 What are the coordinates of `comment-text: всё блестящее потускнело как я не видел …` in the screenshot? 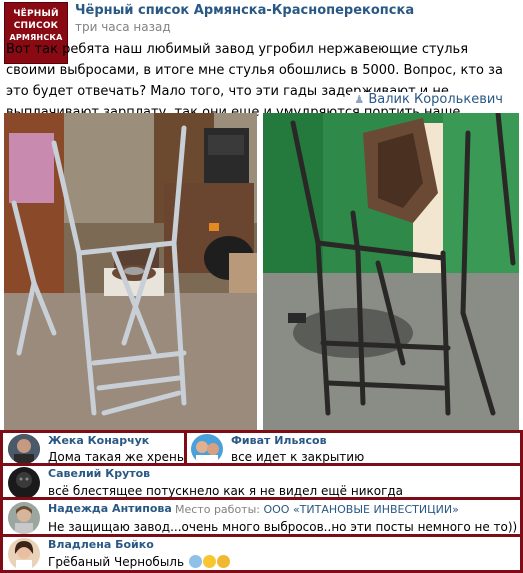 It's located at (226, 491).